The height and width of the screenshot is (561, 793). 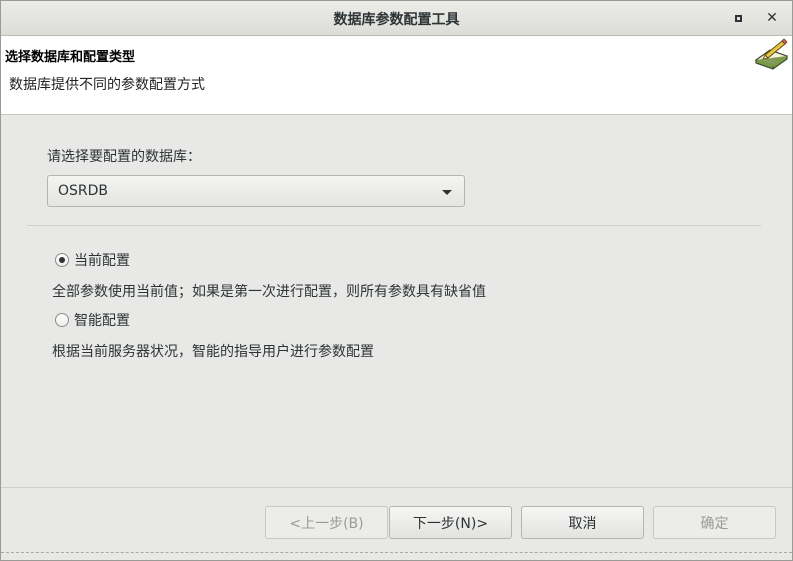 What do you see at coordinates (396, 75) in the screenshot?
I see `wizard-header: 选择数据库和配置类型 数据库提供不同的参数配置方式` at bounding box center [396, 75].